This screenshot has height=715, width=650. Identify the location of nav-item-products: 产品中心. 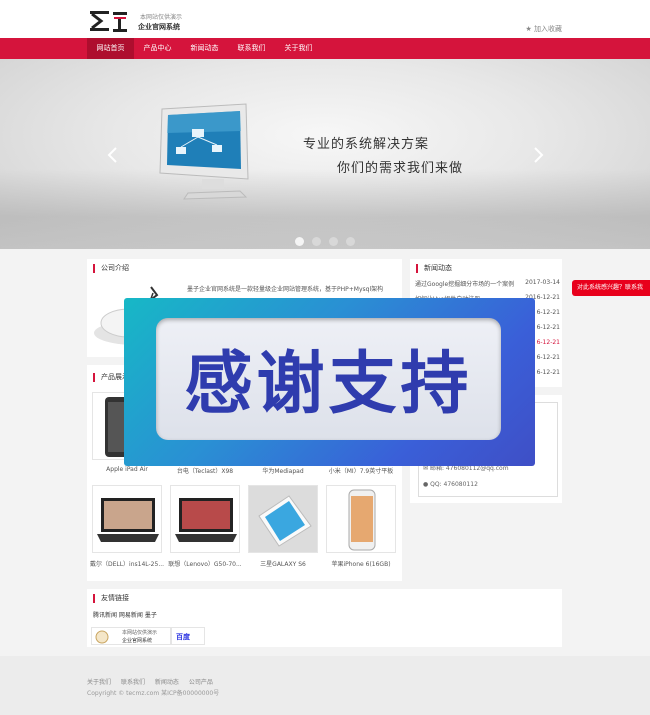
(157, 48).